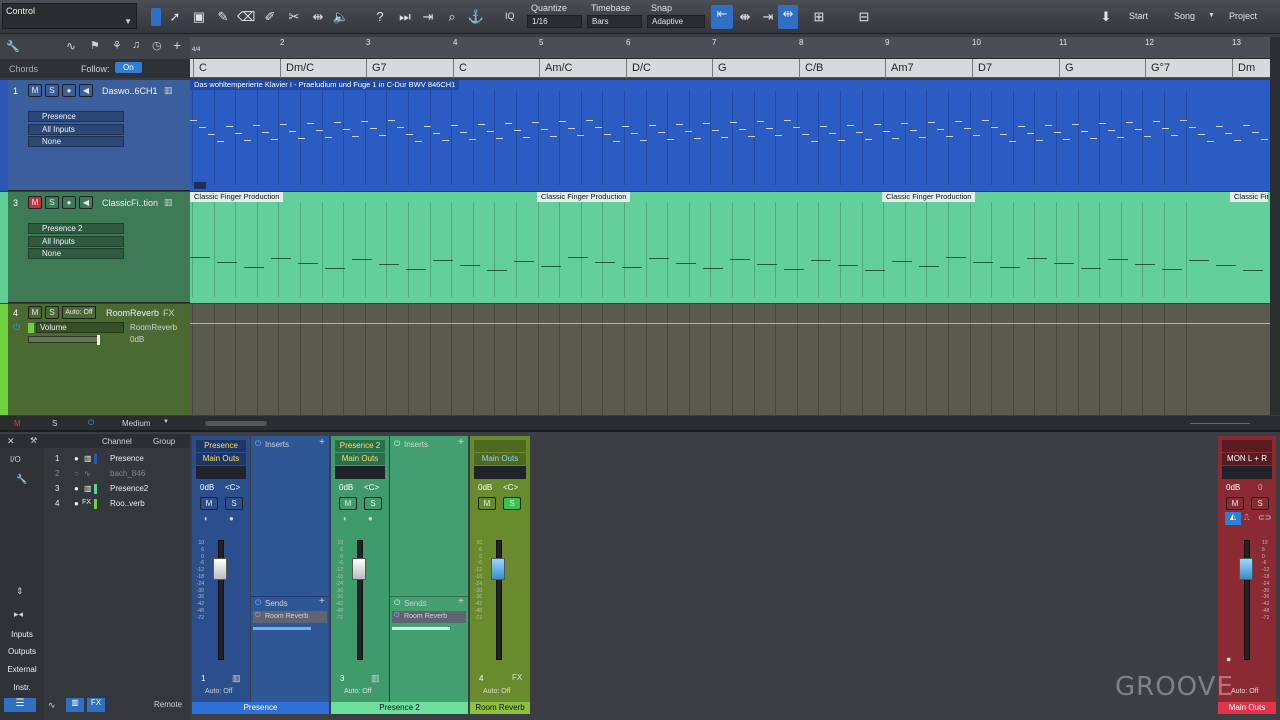 Image resolution: width=1280 pixels, height=720 pixels. Describe the element at coordinates (581, 68) in the screenshot. I see `chord-event: Am/C` at that location.